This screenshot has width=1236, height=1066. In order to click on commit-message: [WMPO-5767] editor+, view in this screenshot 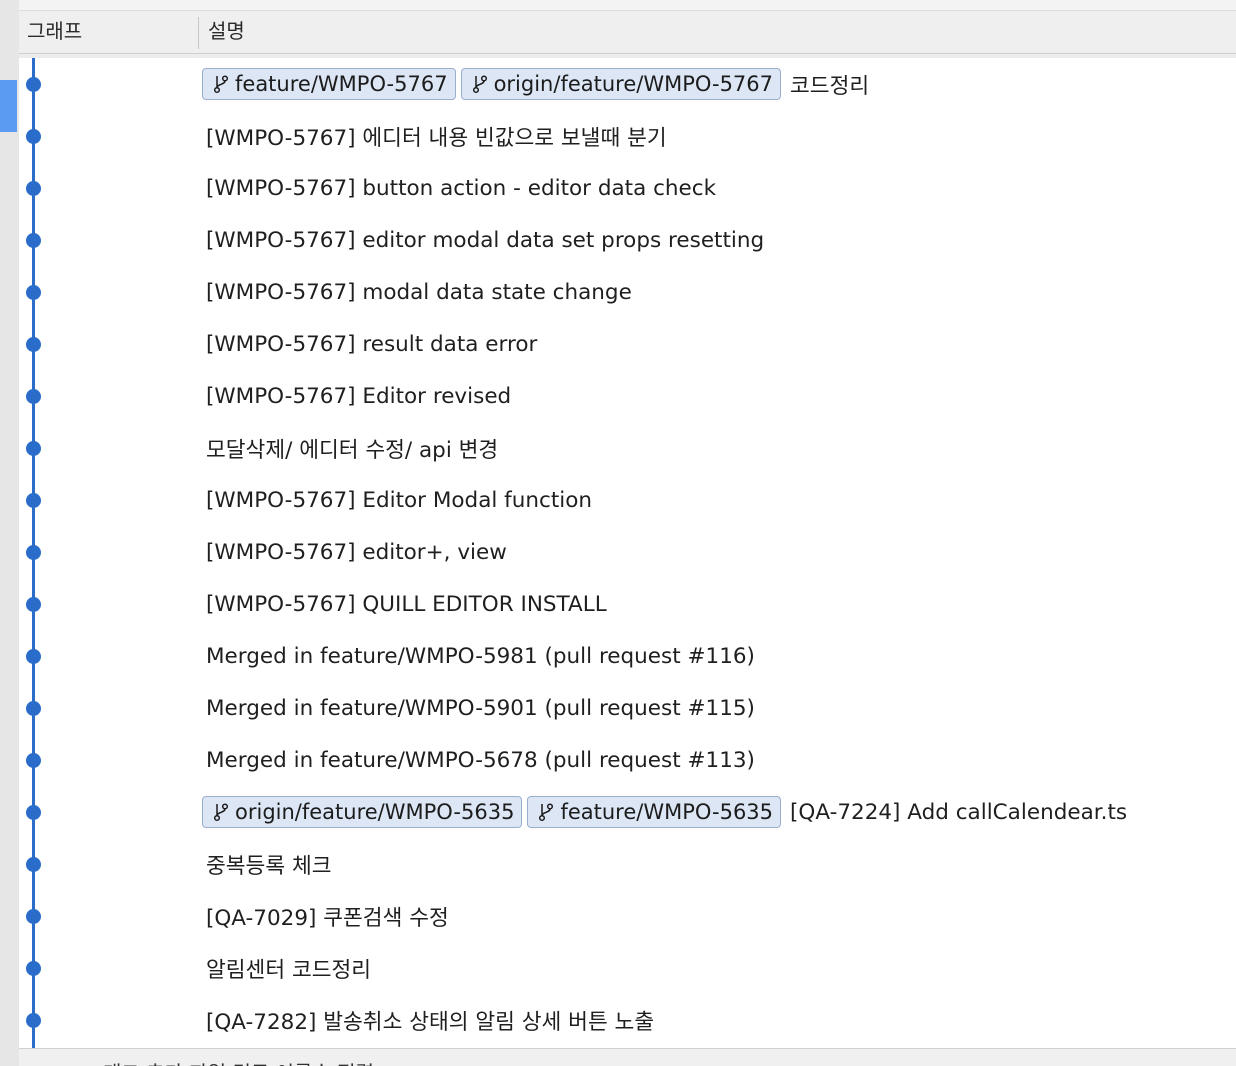, I will do `click(356, 552)`.